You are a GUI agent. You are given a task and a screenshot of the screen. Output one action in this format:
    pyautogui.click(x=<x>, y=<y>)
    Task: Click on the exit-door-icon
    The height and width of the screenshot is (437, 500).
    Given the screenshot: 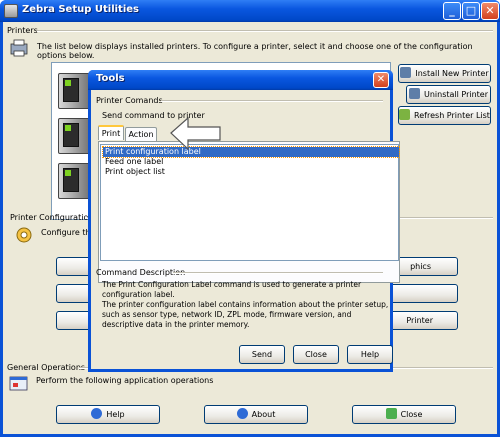 What is the action you would take?
    pyautogui.click(x=391, y=413)
    